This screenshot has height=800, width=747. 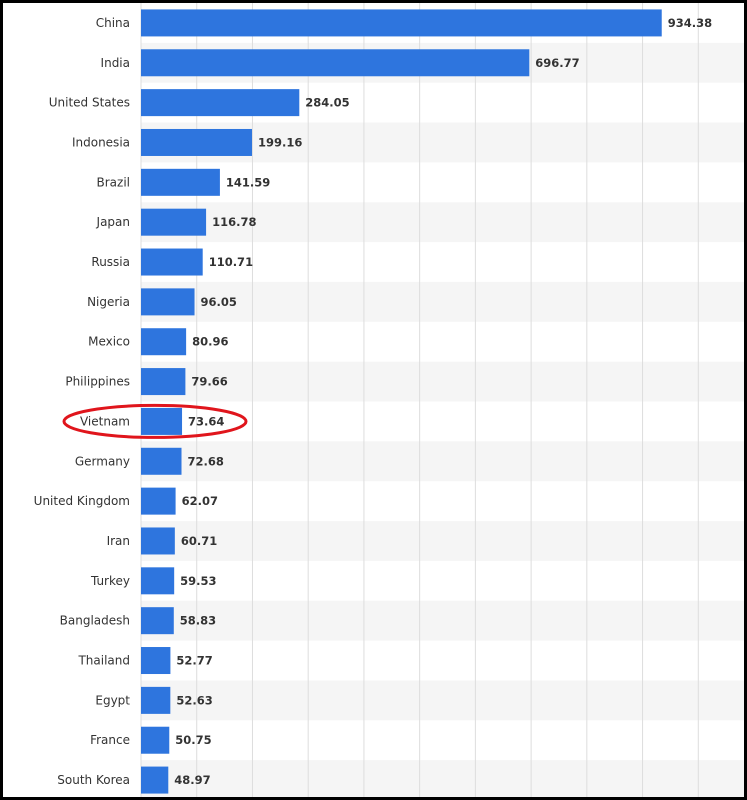 I want to click on category-label-indonesia: Indonesia, so click(x=101, y=142).